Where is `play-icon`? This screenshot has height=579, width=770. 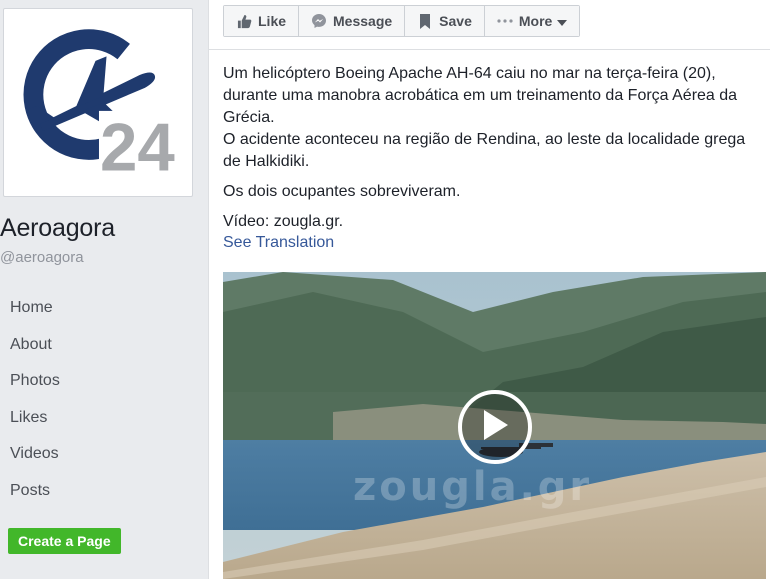 play-icon is located at coordinates (495, 427).